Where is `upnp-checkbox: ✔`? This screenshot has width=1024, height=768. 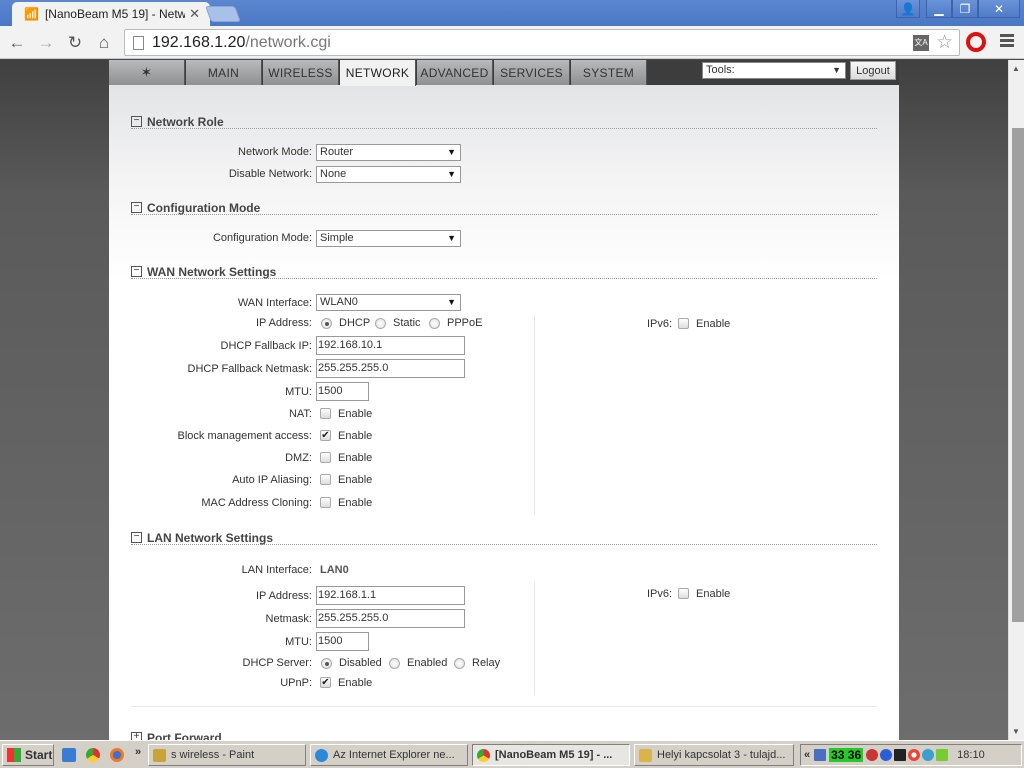
upnp-checkbox: ✔ is located at coordinates (325, 682).